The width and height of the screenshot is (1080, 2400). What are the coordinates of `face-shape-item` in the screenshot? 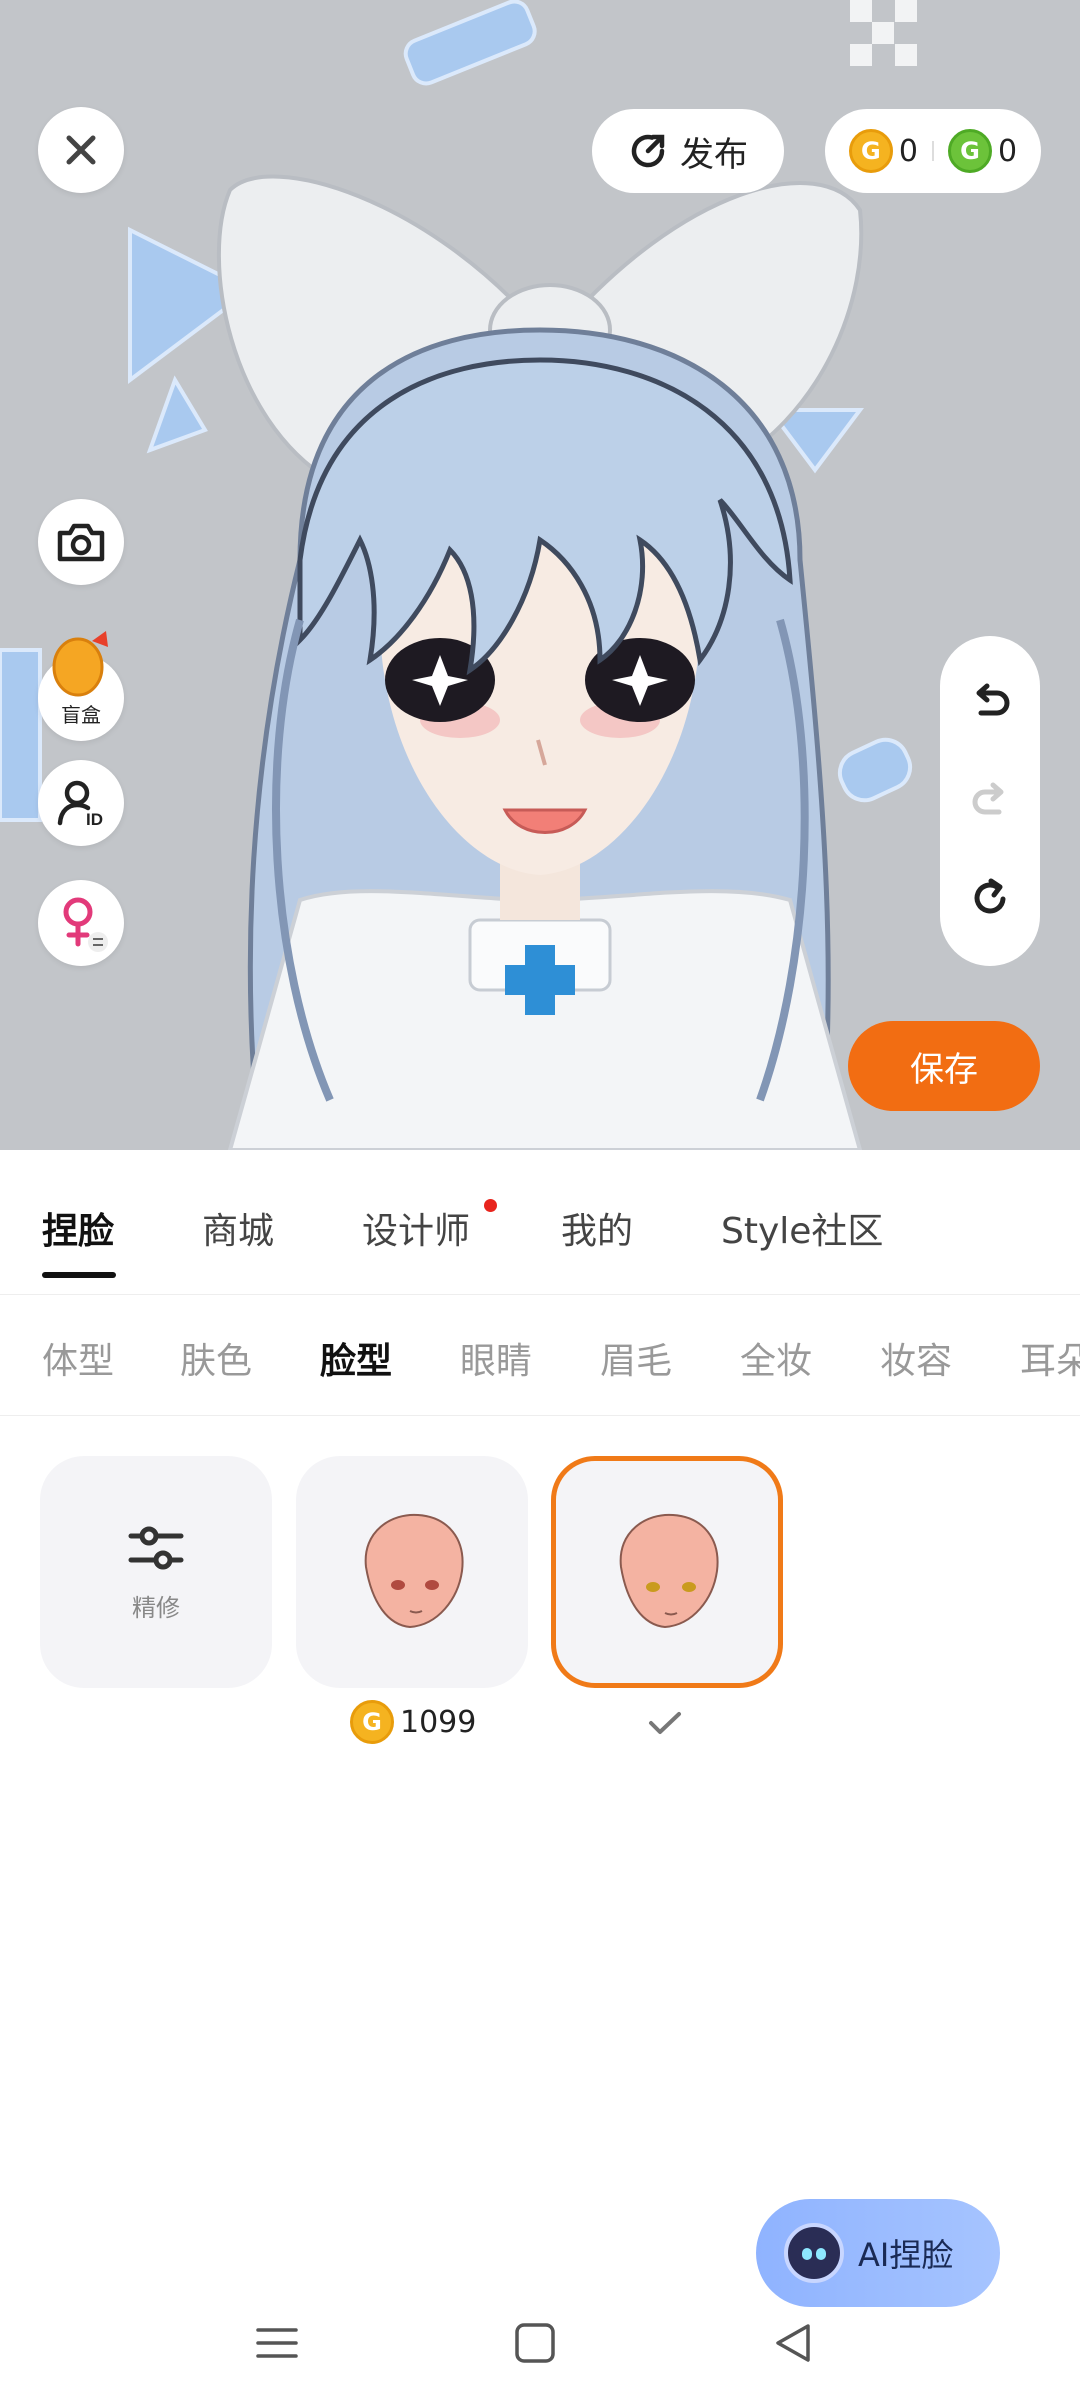 It's located at (412, 1572).